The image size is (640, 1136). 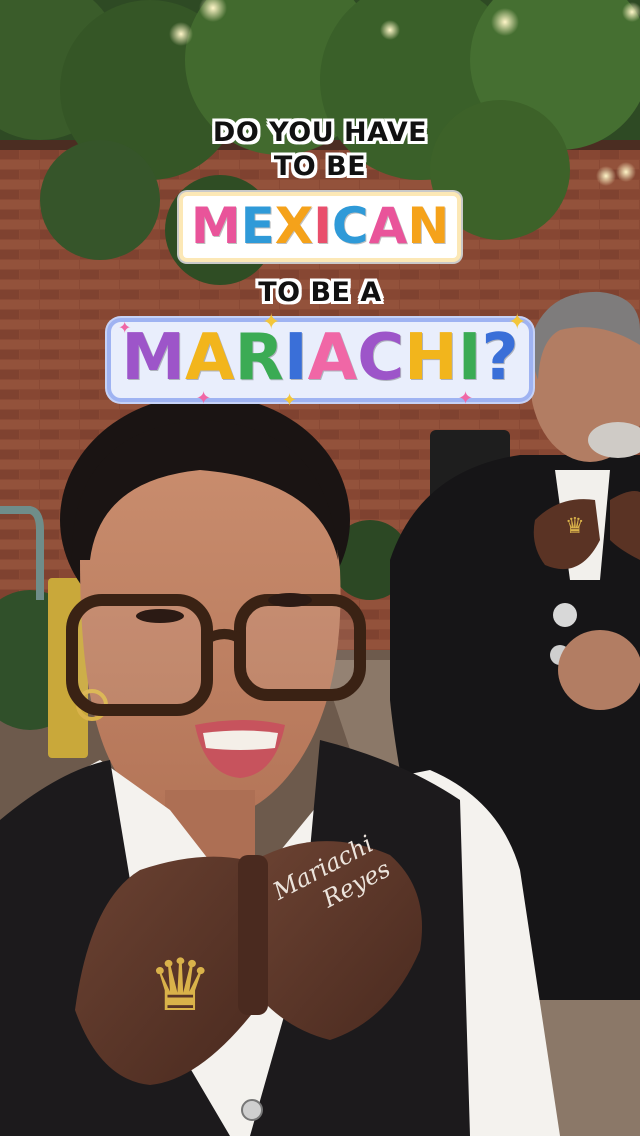 I want to click on crown-icon: ♛, so click(x=180, y=985).